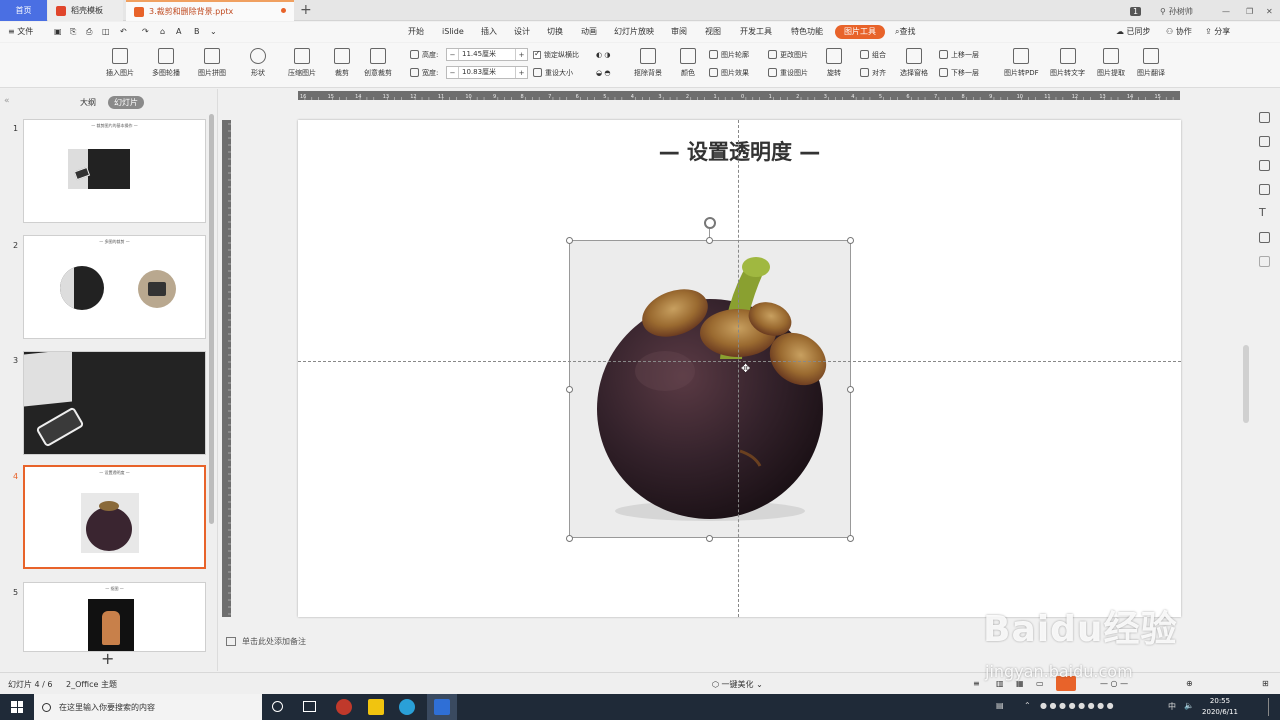  I want to click on to-text-button: 图片转文字, so click(1067, 61).